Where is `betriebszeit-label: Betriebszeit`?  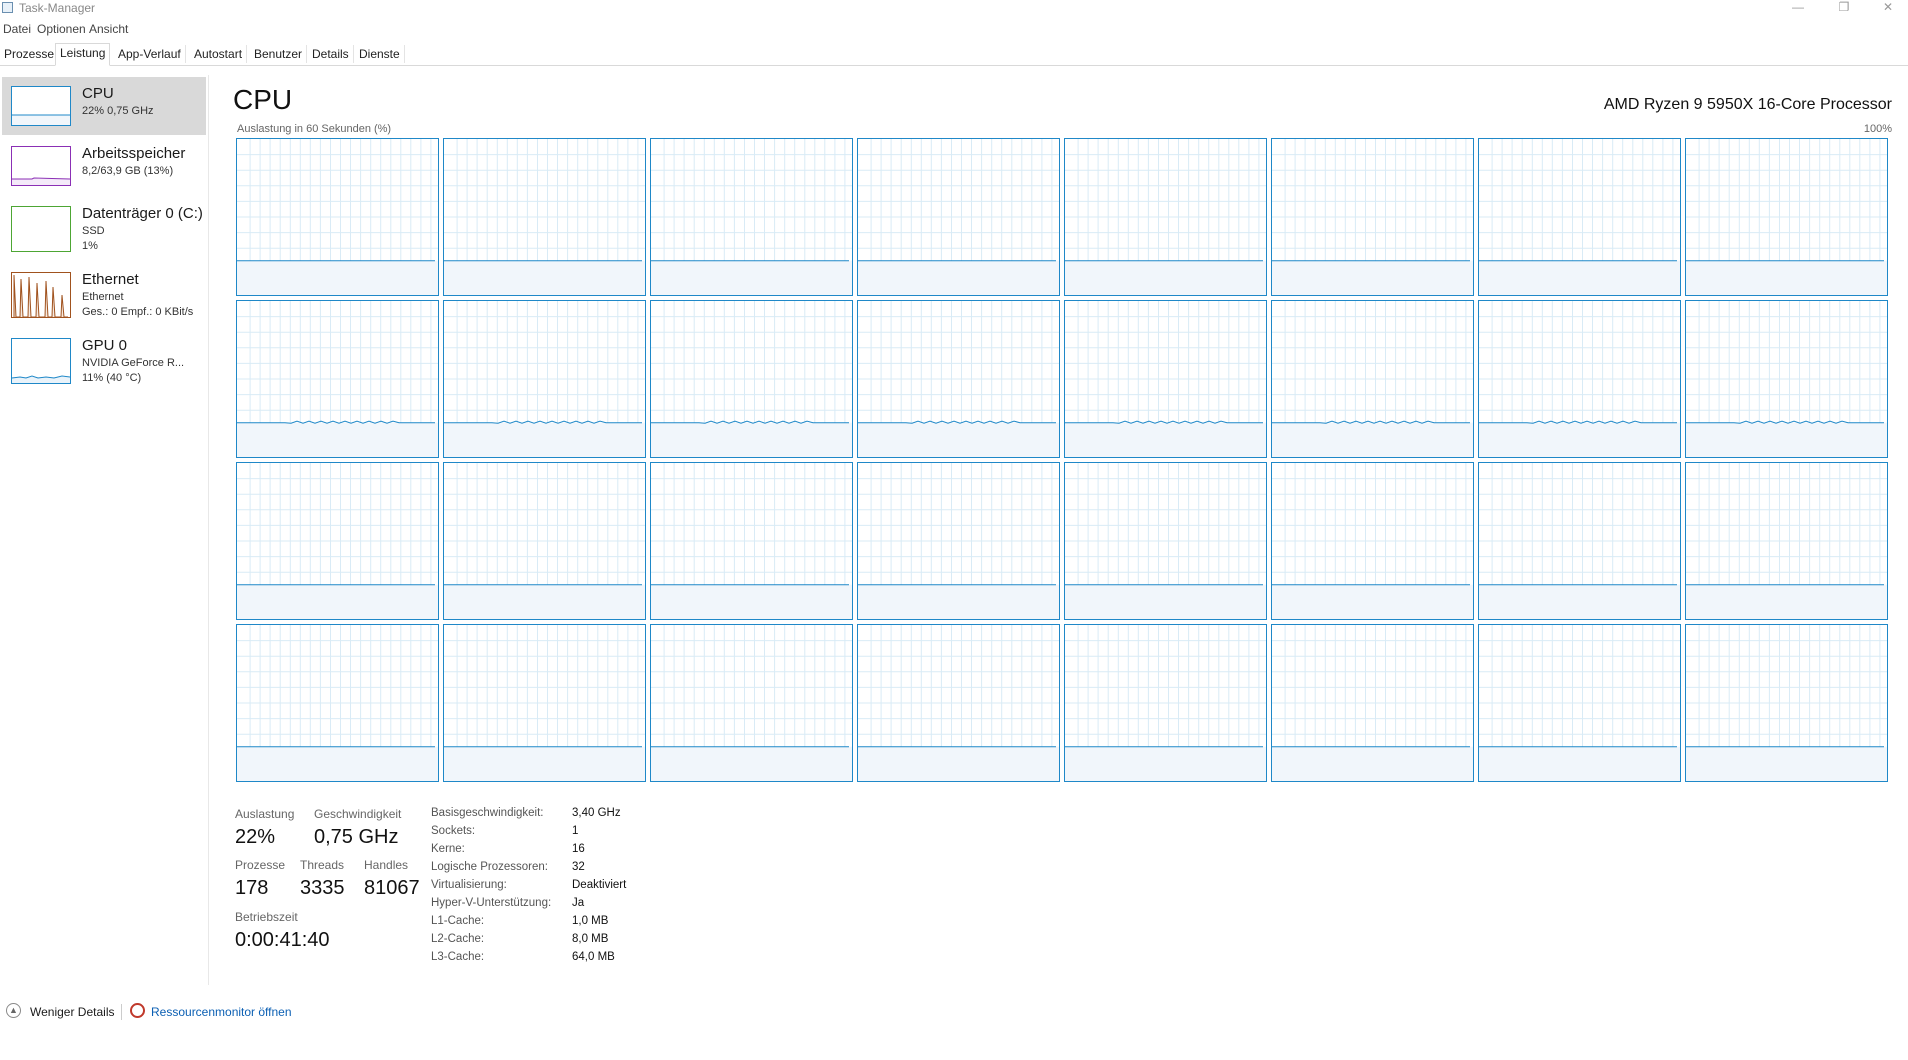 betriebszeit-label: Betriebszeit is located at coordinates (266, 917).